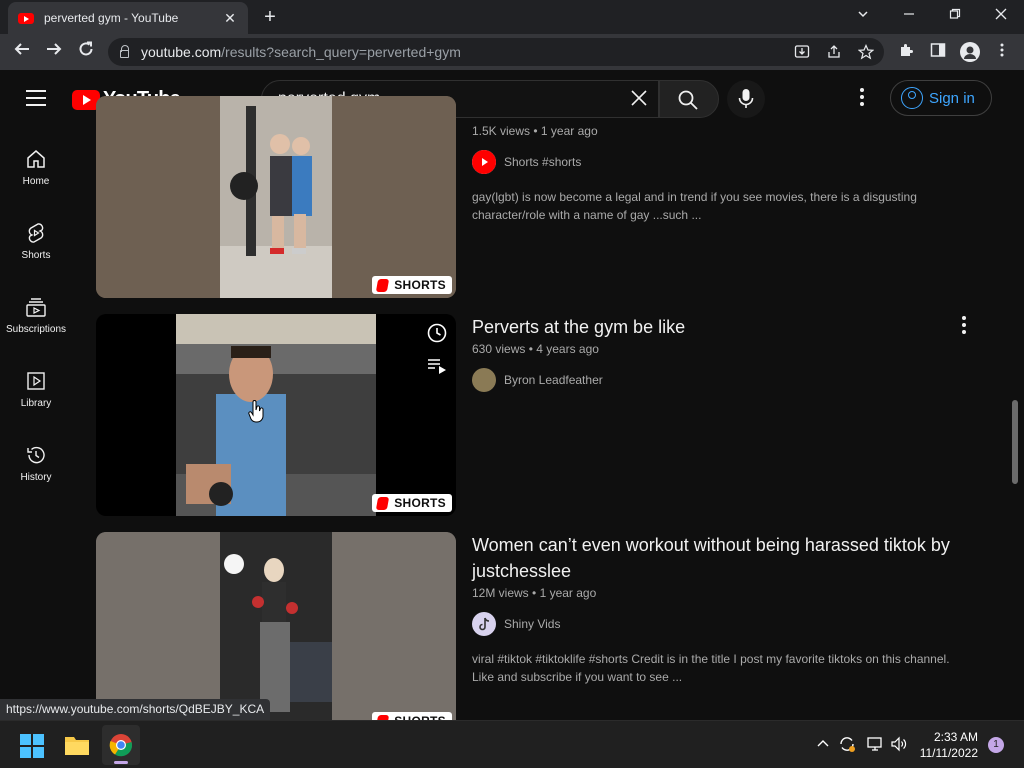 The width and height of the screenshot is (1024, 768). I want to click on chrome-menu-icon, so click(1002, 52).